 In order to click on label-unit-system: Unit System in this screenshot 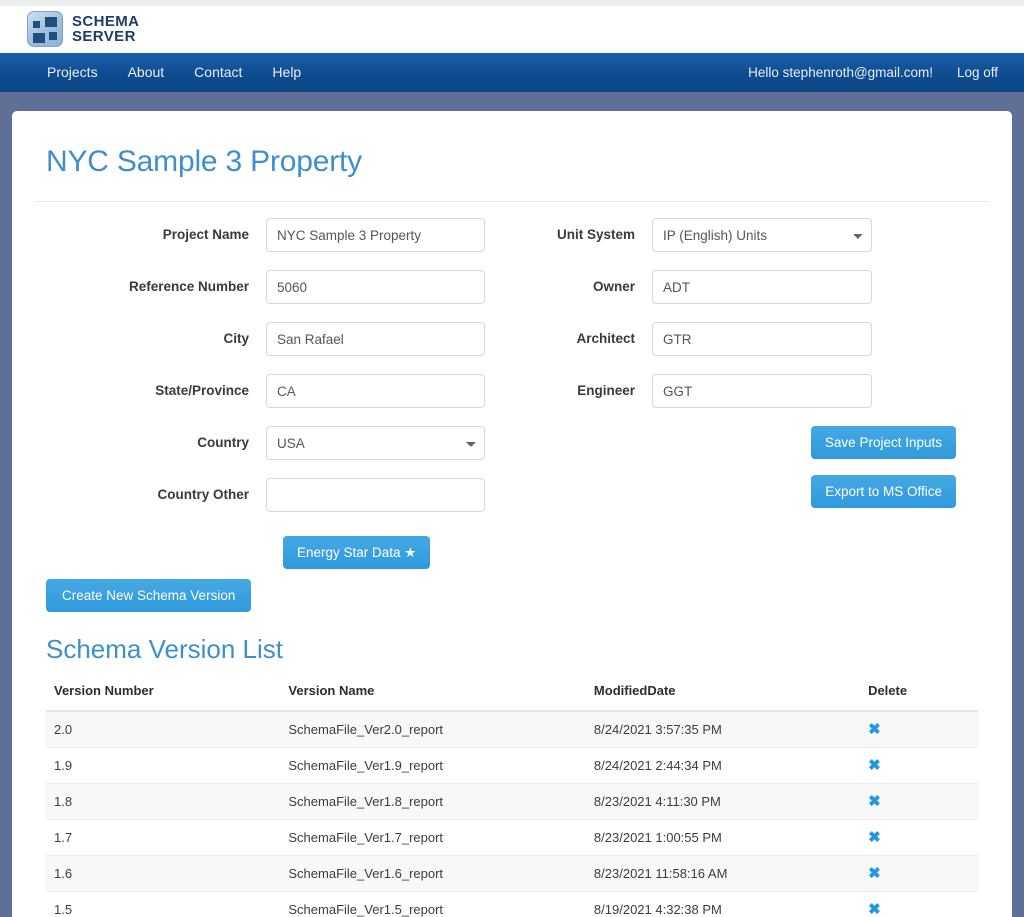, I will do `click(595, 234)`.